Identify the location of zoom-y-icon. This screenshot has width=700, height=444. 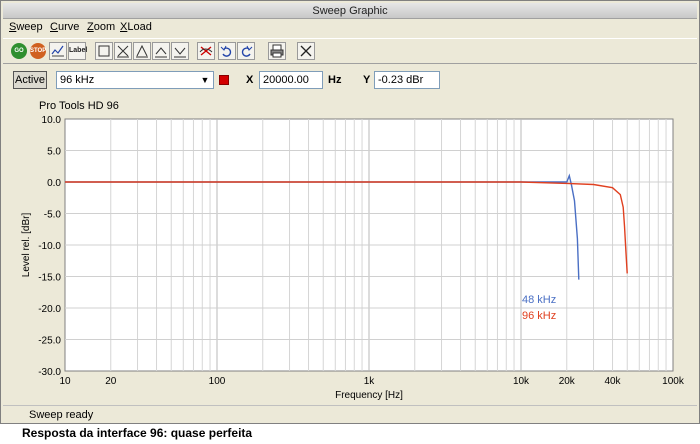
(142, 51).